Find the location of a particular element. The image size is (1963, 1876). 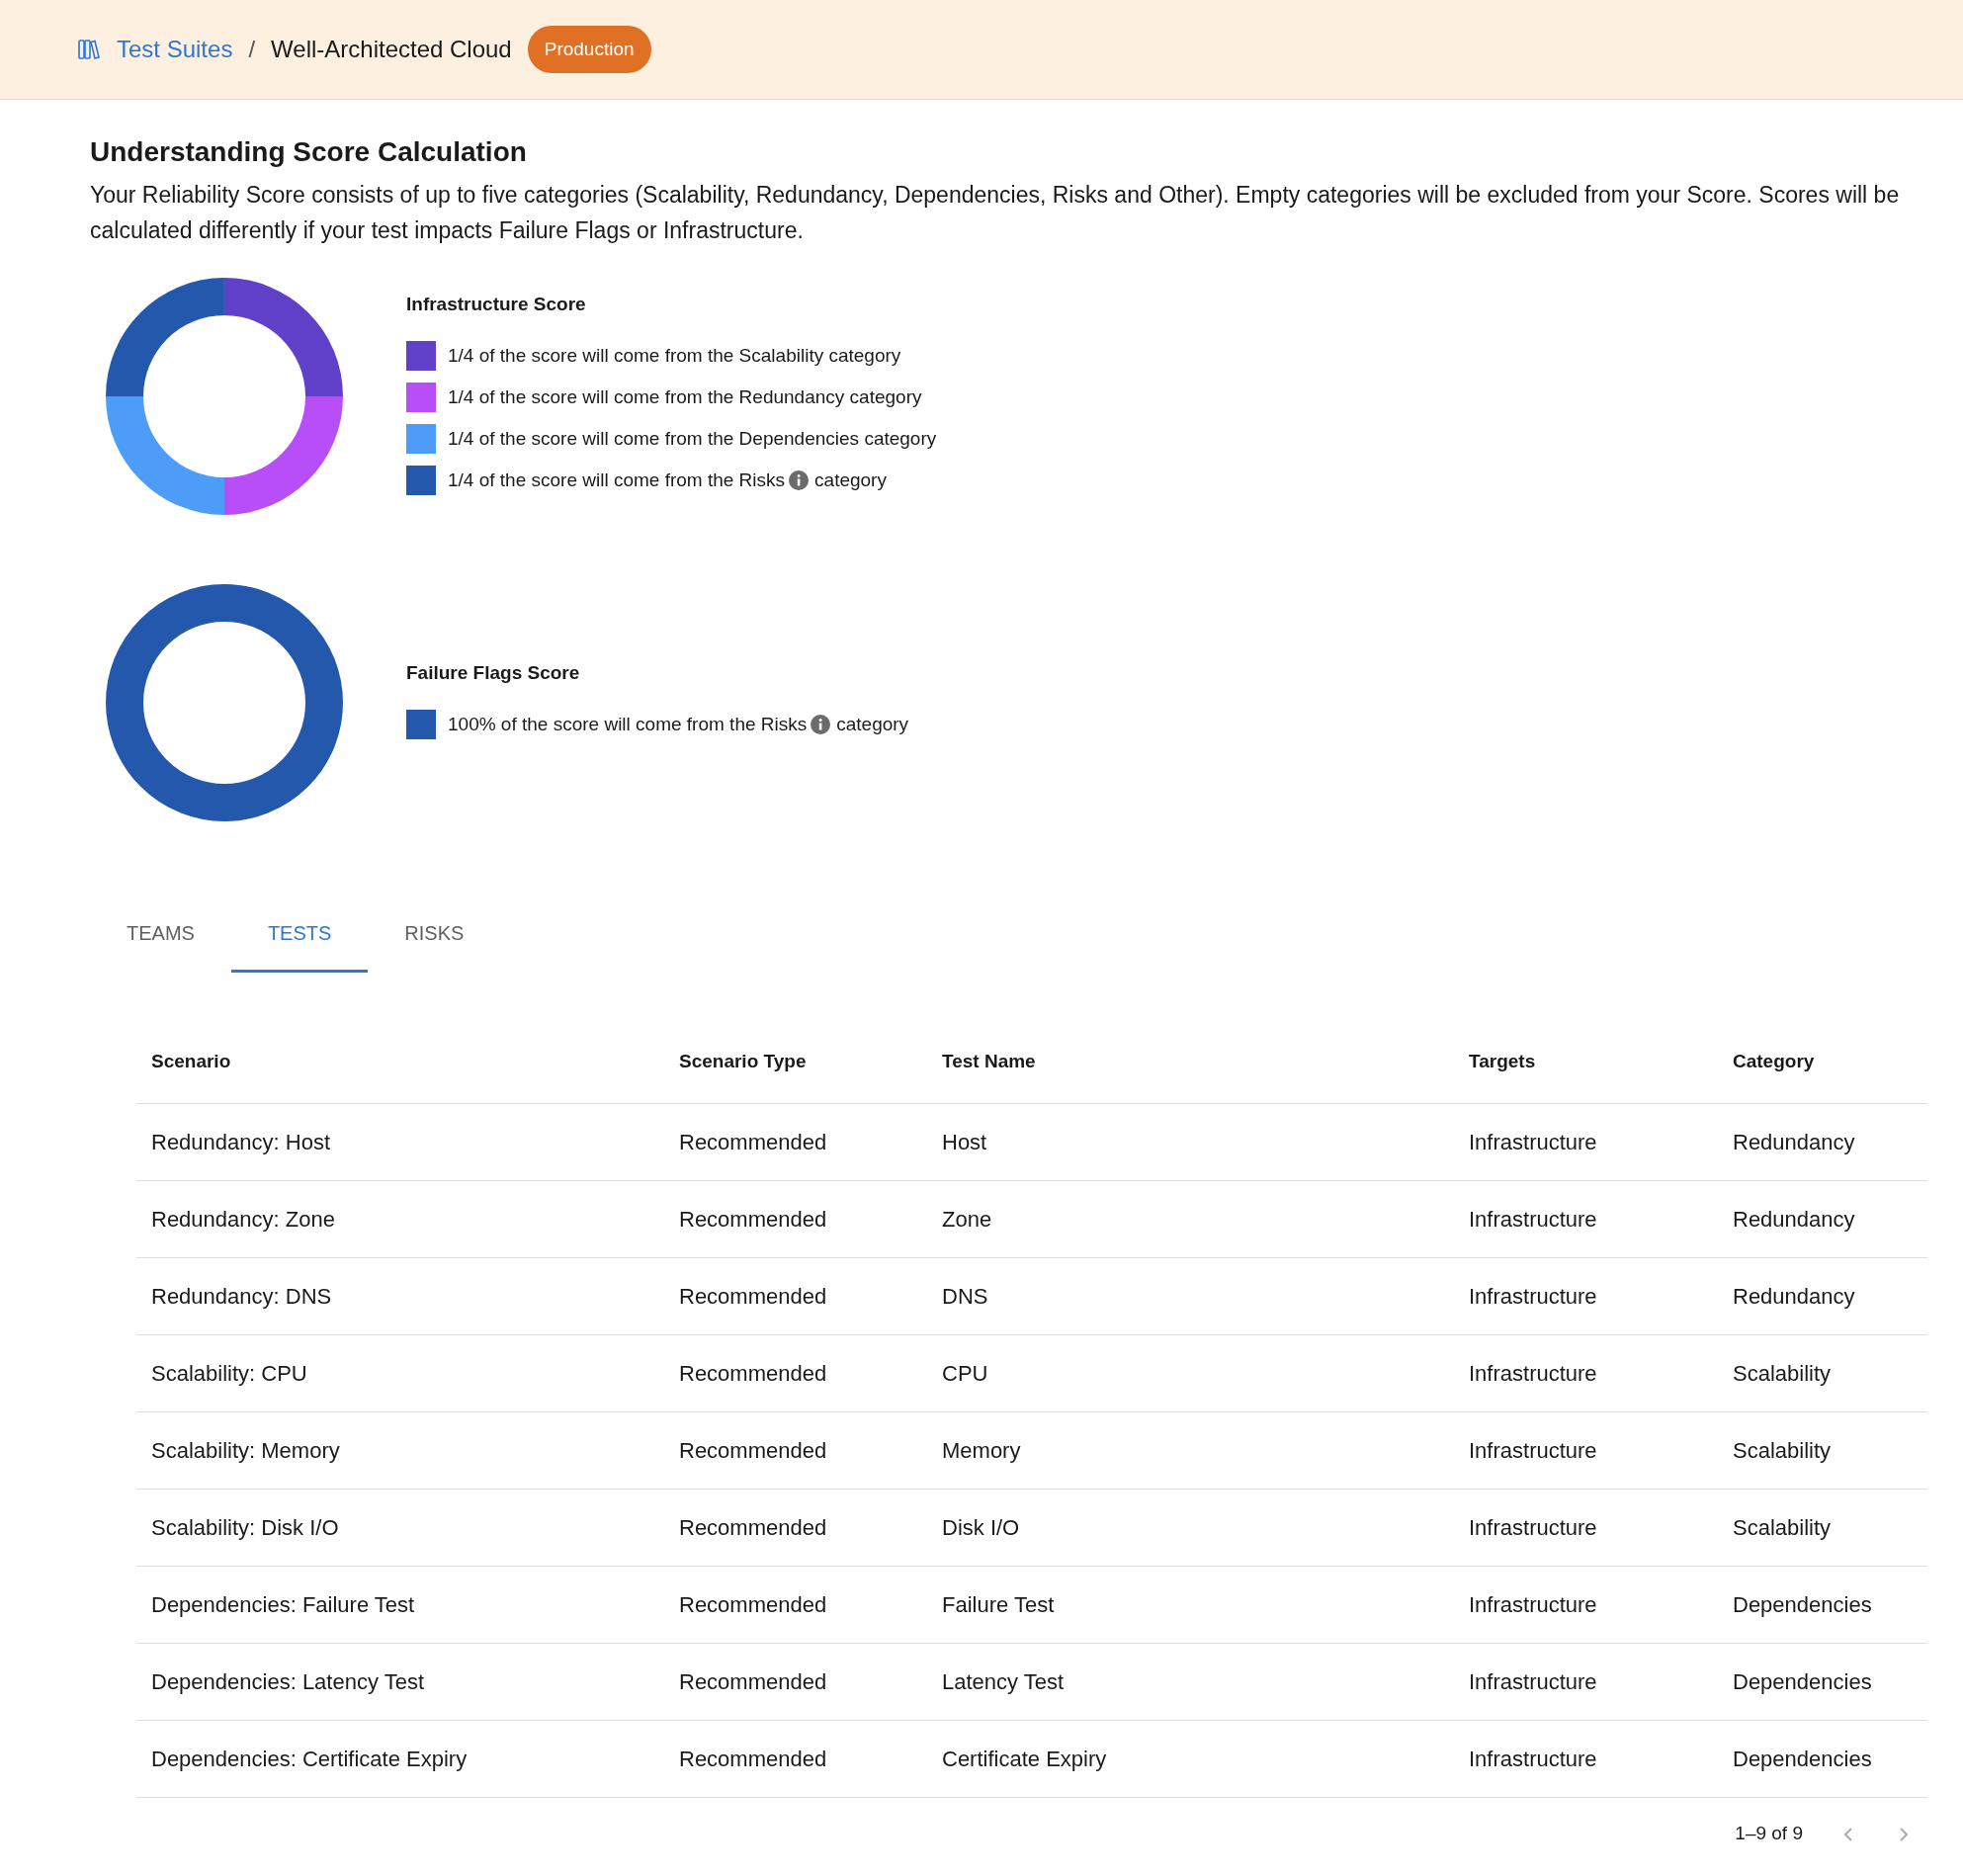

tab: TESTS is located at coordinates (299, 945).